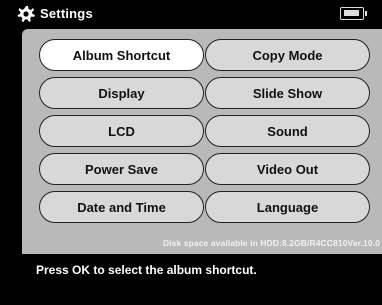 This screenshot has height=305, width=382. What do you see at coordinates (121, 93) in the screenshot?
I see `display-button: Display` at bounding box center [121, 93].